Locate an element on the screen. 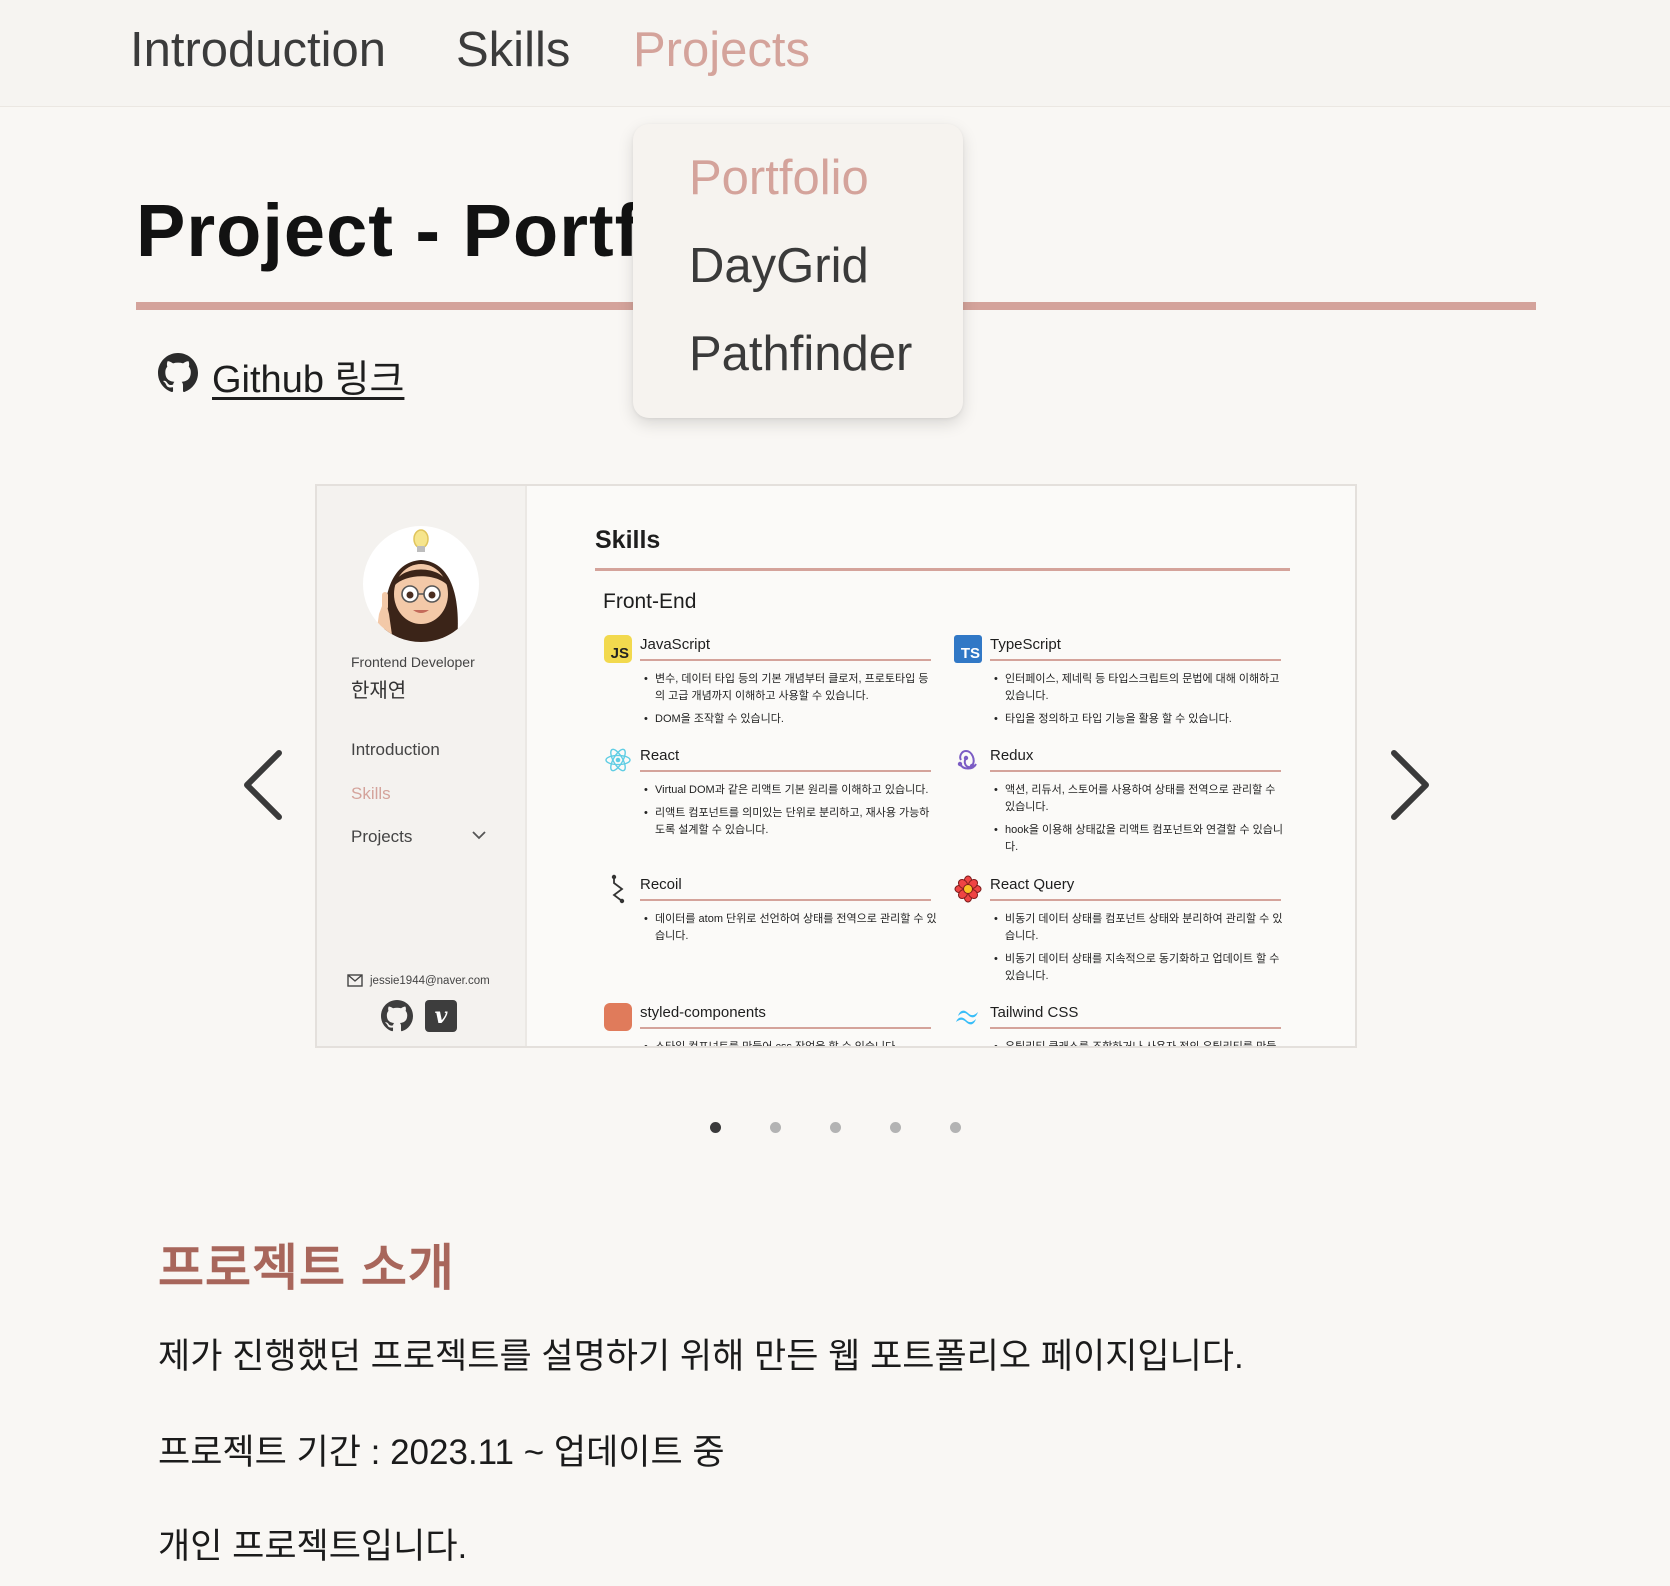  project-intro-heading: 프로젝트 소개 is located at coordinates (306, 1268).